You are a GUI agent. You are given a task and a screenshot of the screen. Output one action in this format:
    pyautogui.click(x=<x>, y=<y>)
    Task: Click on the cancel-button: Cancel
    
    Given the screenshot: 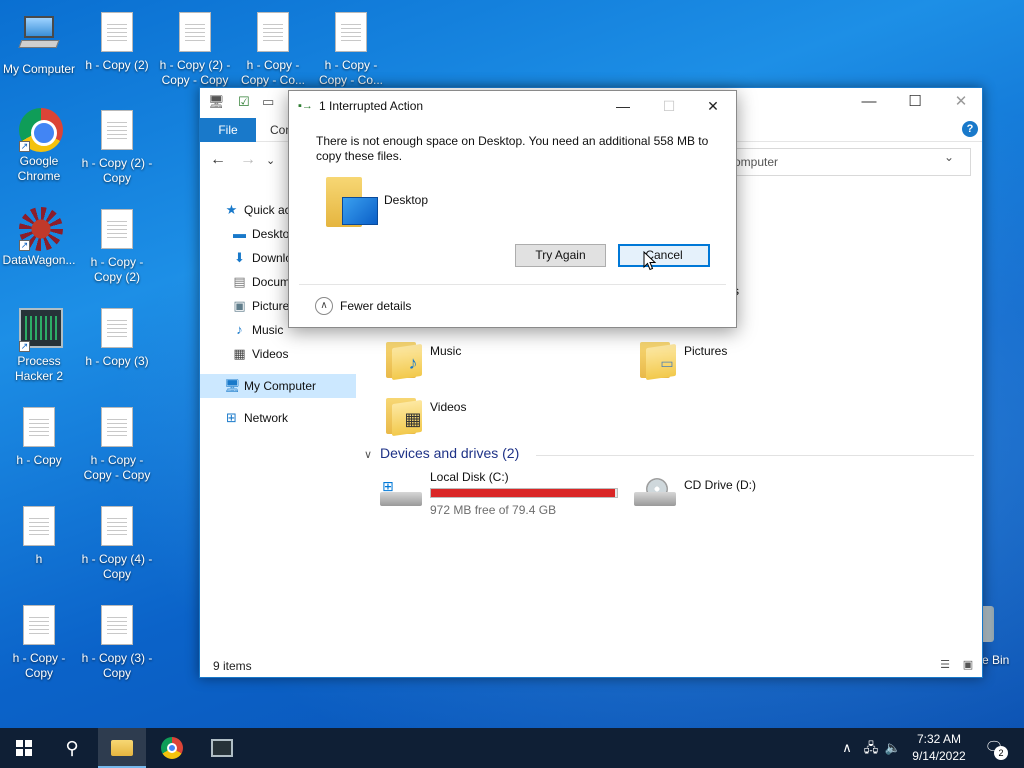 What is the action you would take?
    pyautogui.click(x=664, y=255)
    